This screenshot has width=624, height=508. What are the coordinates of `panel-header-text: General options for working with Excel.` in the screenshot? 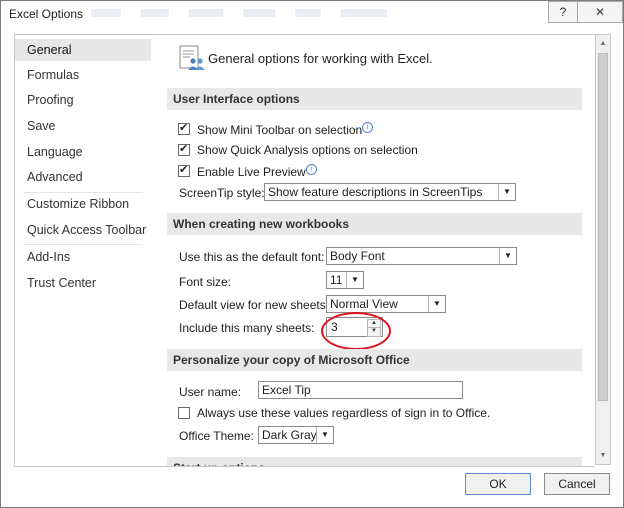 It's located at (320, 58).